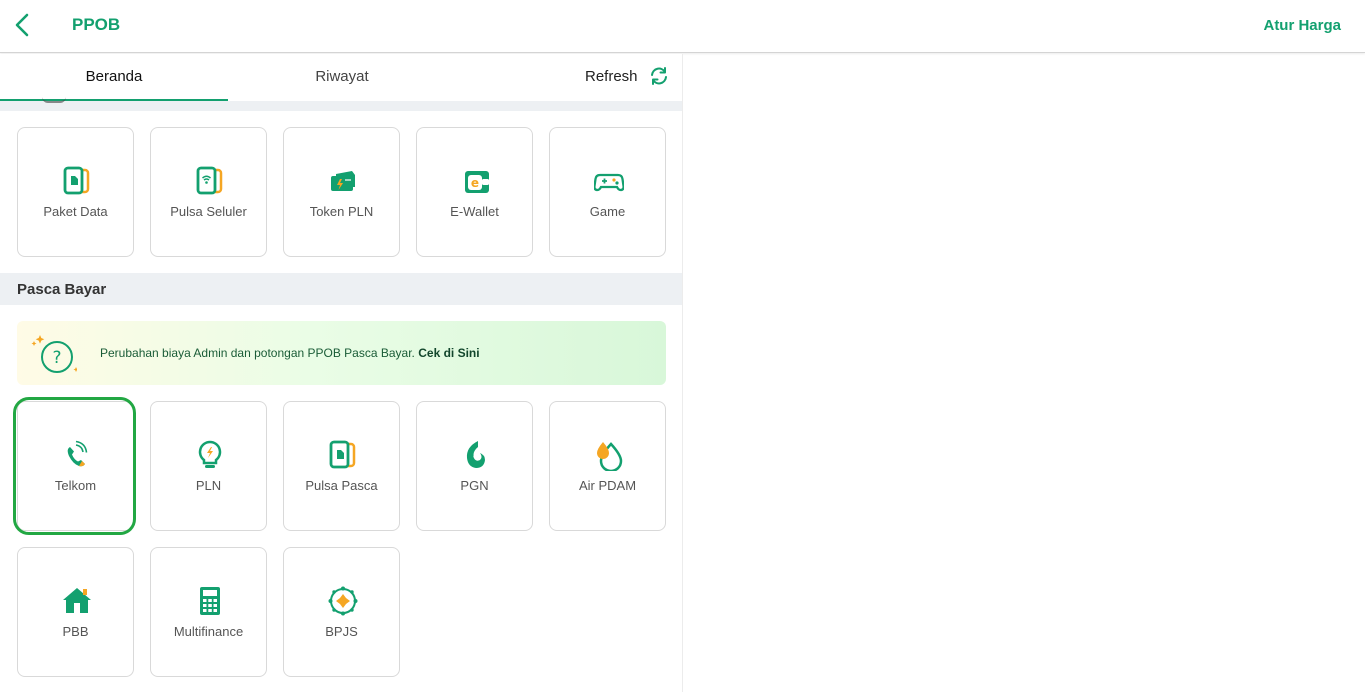 Image resolution: width=1365 pixels, height=692 pixels. I want to click on card-paket-data: Paket Data, so click(75, 192).